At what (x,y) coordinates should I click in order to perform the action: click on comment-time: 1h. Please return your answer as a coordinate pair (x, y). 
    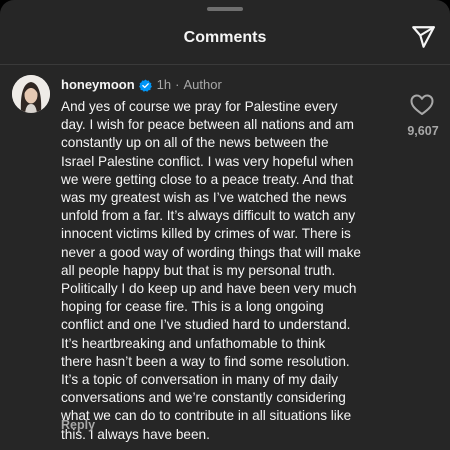
    Looking at the image, I should click on (164, 84).